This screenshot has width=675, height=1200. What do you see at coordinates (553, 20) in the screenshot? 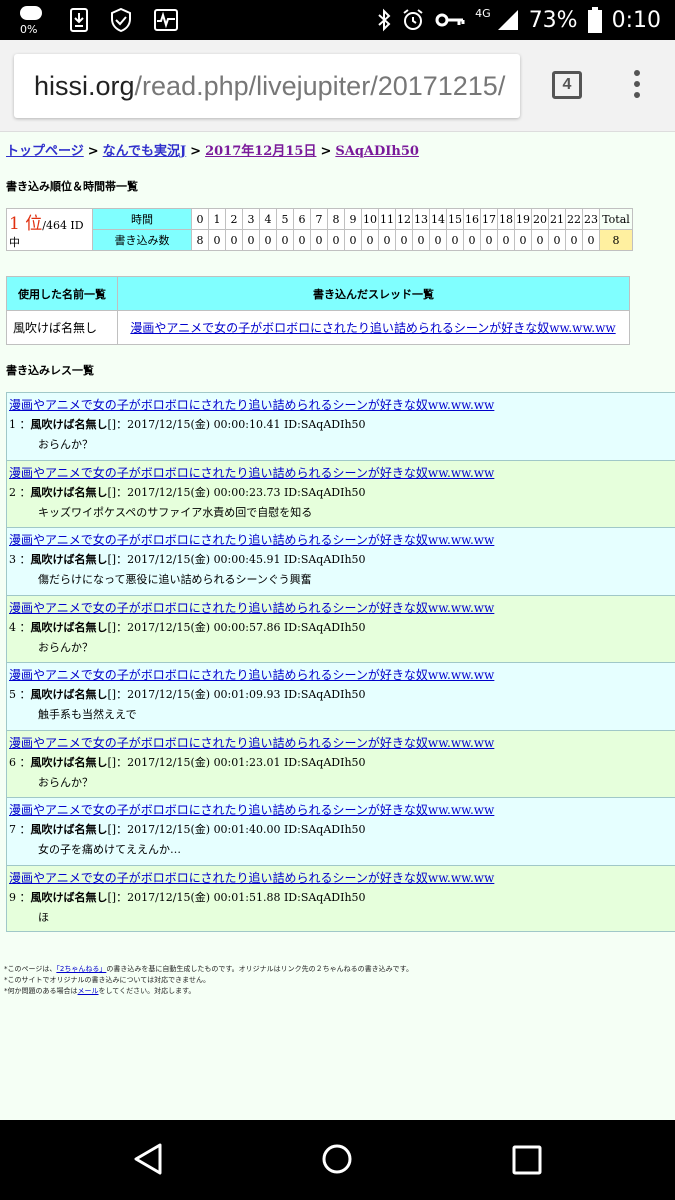
I see `battery-percent: 73%` at bounding box center [553, 20].